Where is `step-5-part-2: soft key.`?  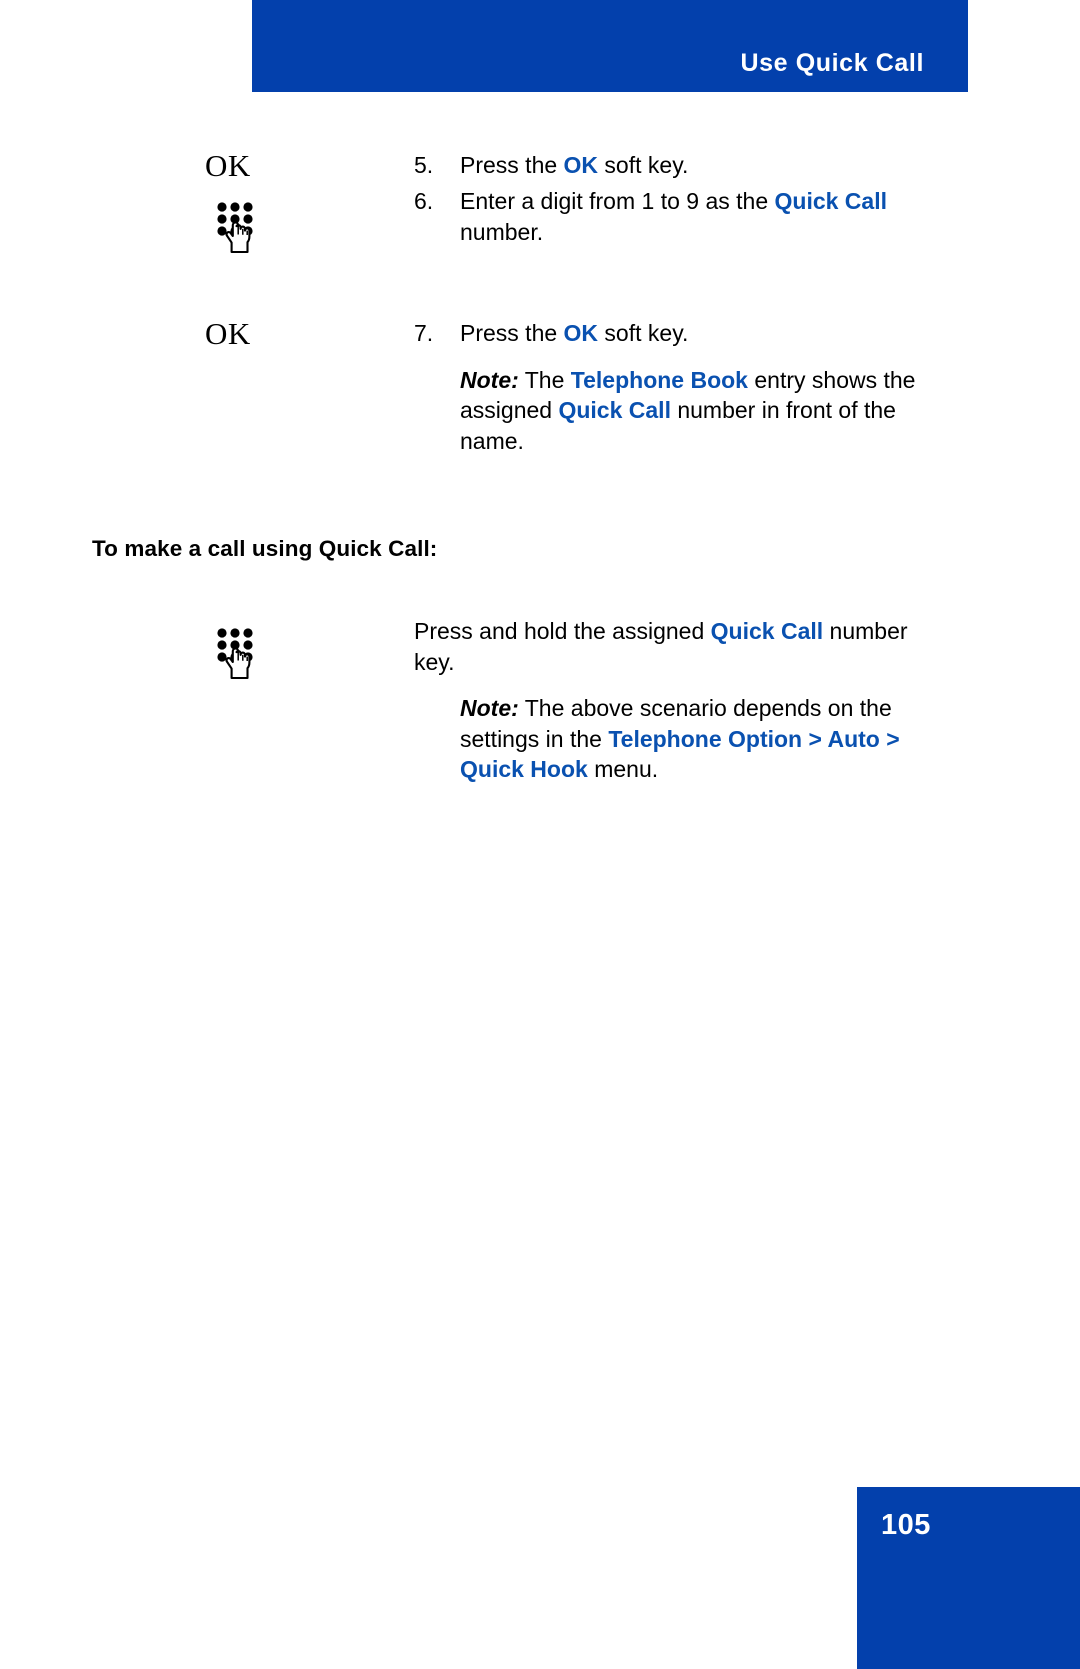
step-5-part-2: soft key. is located at coordinates (643, 165).